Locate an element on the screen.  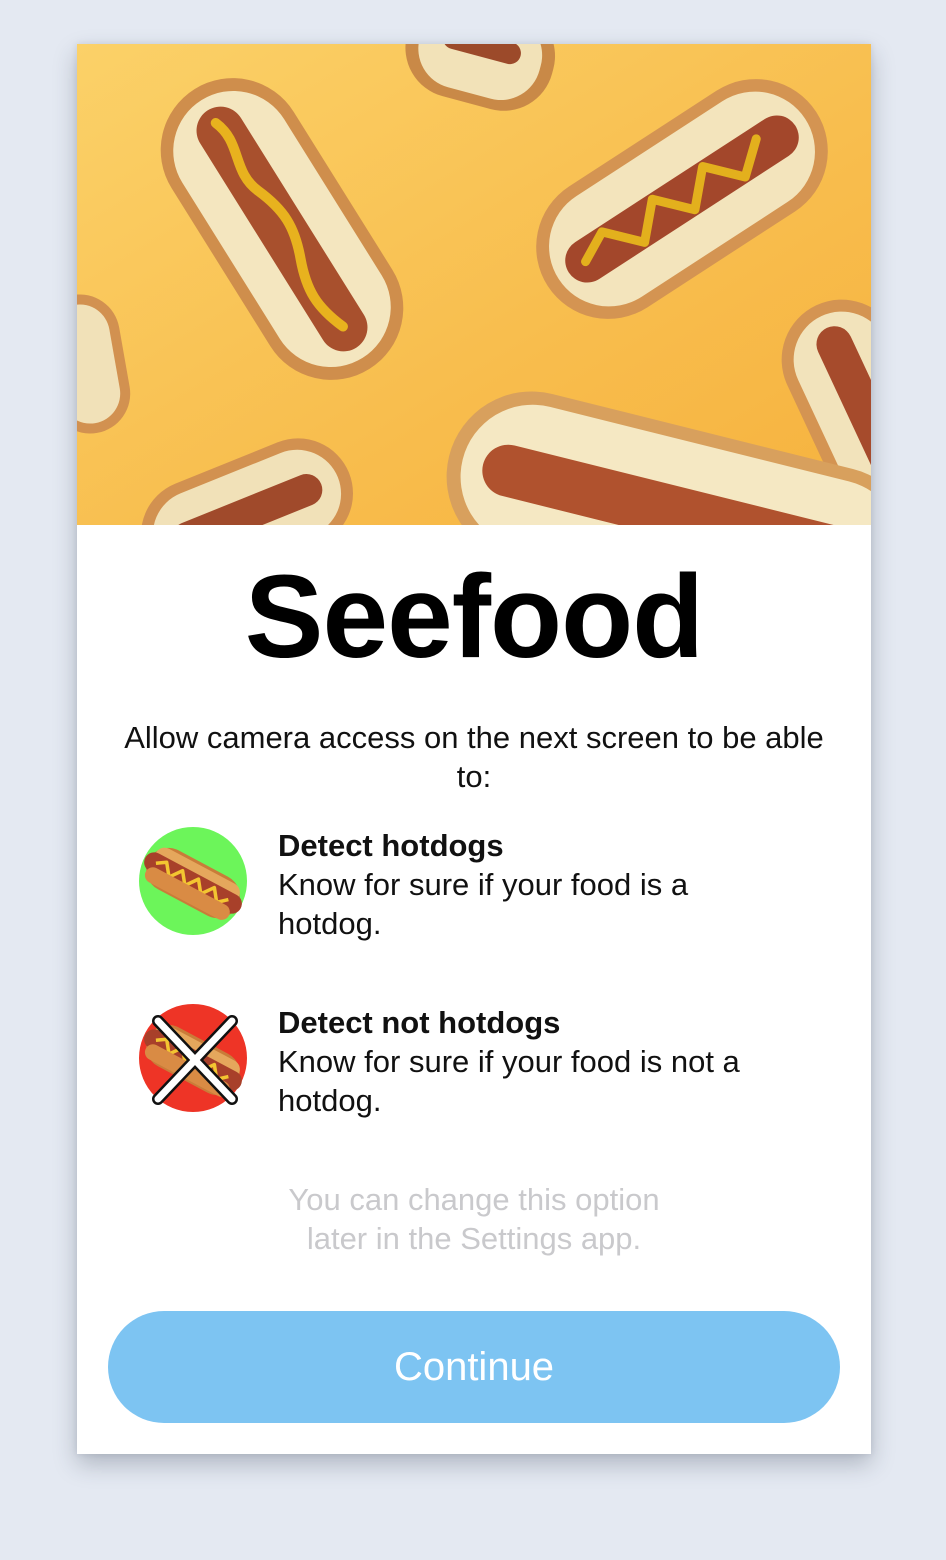
settings-note-line: You can change this option is located at coordinates (474, 1199).